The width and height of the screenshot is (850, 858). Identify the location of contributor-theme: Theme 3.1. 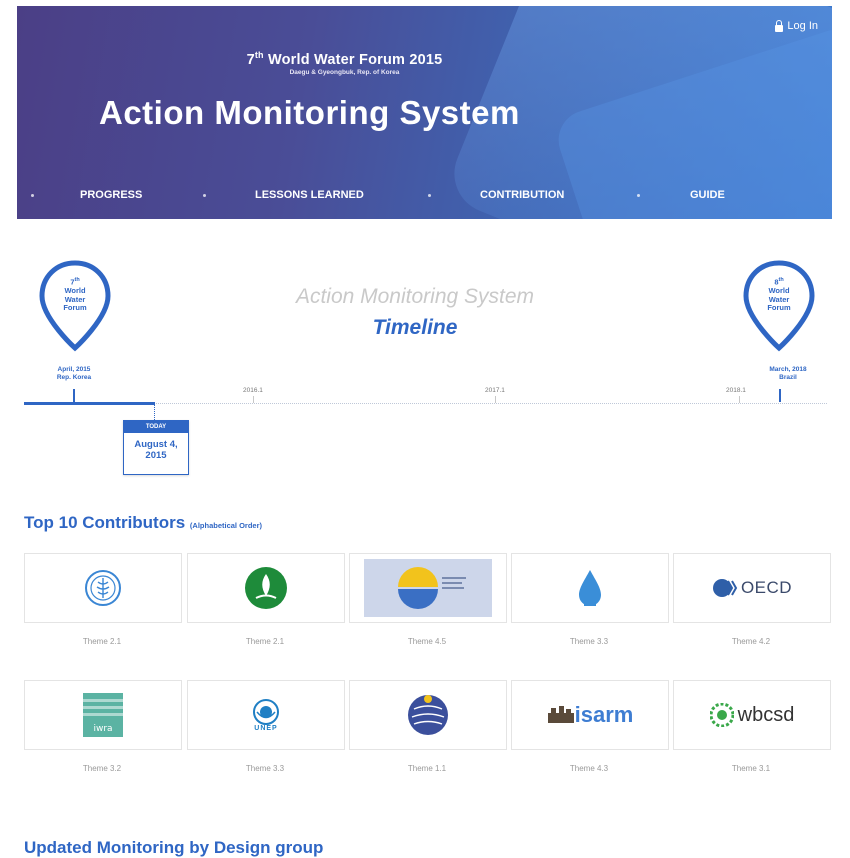
(751, 768).